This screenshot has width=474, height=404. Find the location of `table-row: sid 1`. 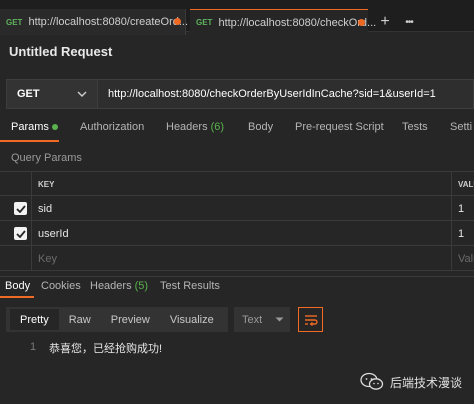

table-row: sid 1 is located at coordinates (237, 208).